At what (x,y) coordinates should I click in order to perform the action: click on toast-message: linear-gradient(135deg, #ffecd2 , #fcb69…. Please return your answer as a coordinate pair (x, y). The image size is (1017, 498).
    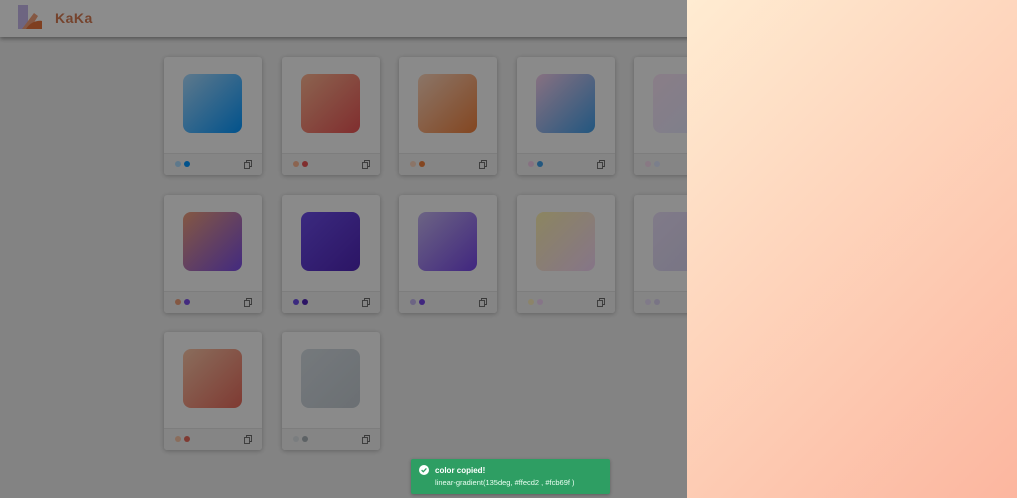
    Looking at the image, I should click on (505, 482).